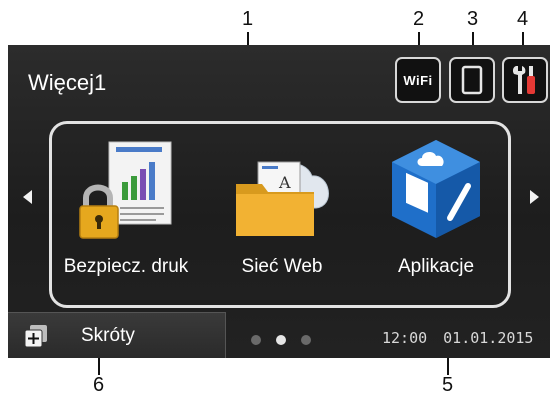 Image resolution: width=550 pixels, height=395 pixels. Describe the element at coordinates (108, 335) in the screenshot. I see `shortcuts-label: Skróty` at that location.